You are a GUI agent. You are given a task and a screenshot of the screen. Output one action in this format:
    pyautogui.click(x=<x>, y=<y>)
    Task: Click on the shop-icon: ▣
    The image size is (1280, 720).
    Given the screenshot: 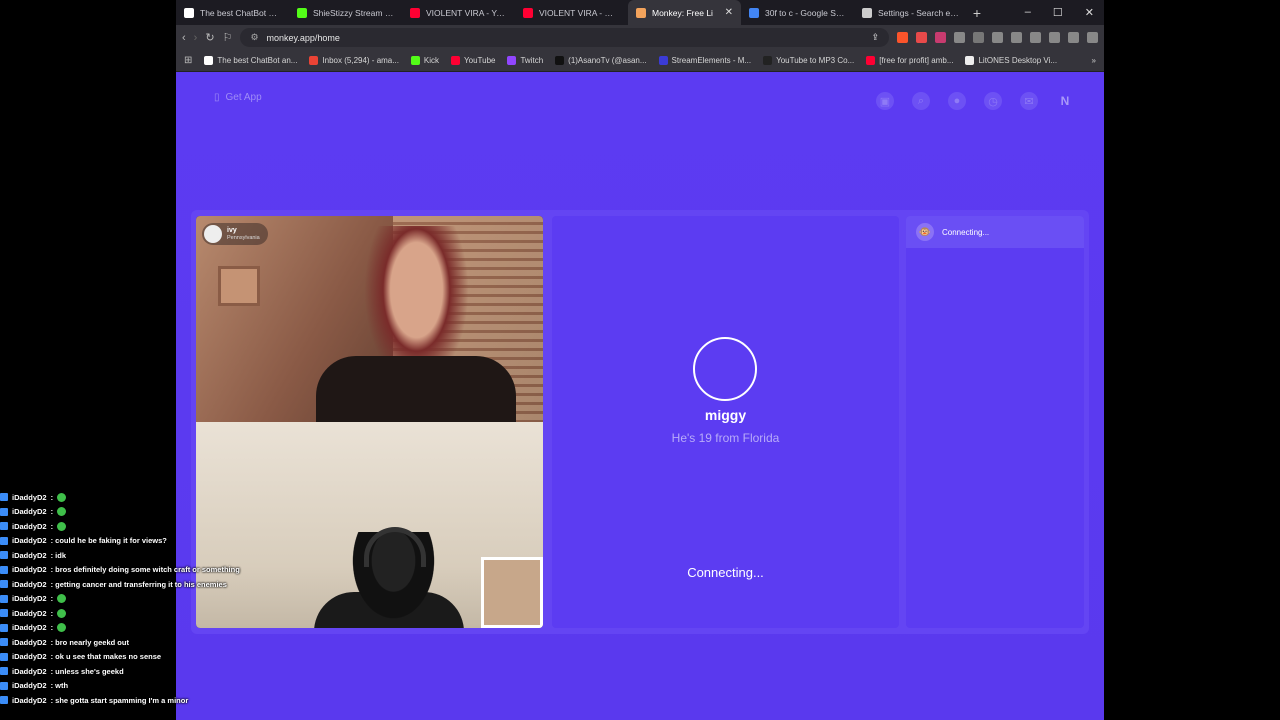 What is the action you would take?
    pyautogui.click(x=885, y=101)
    